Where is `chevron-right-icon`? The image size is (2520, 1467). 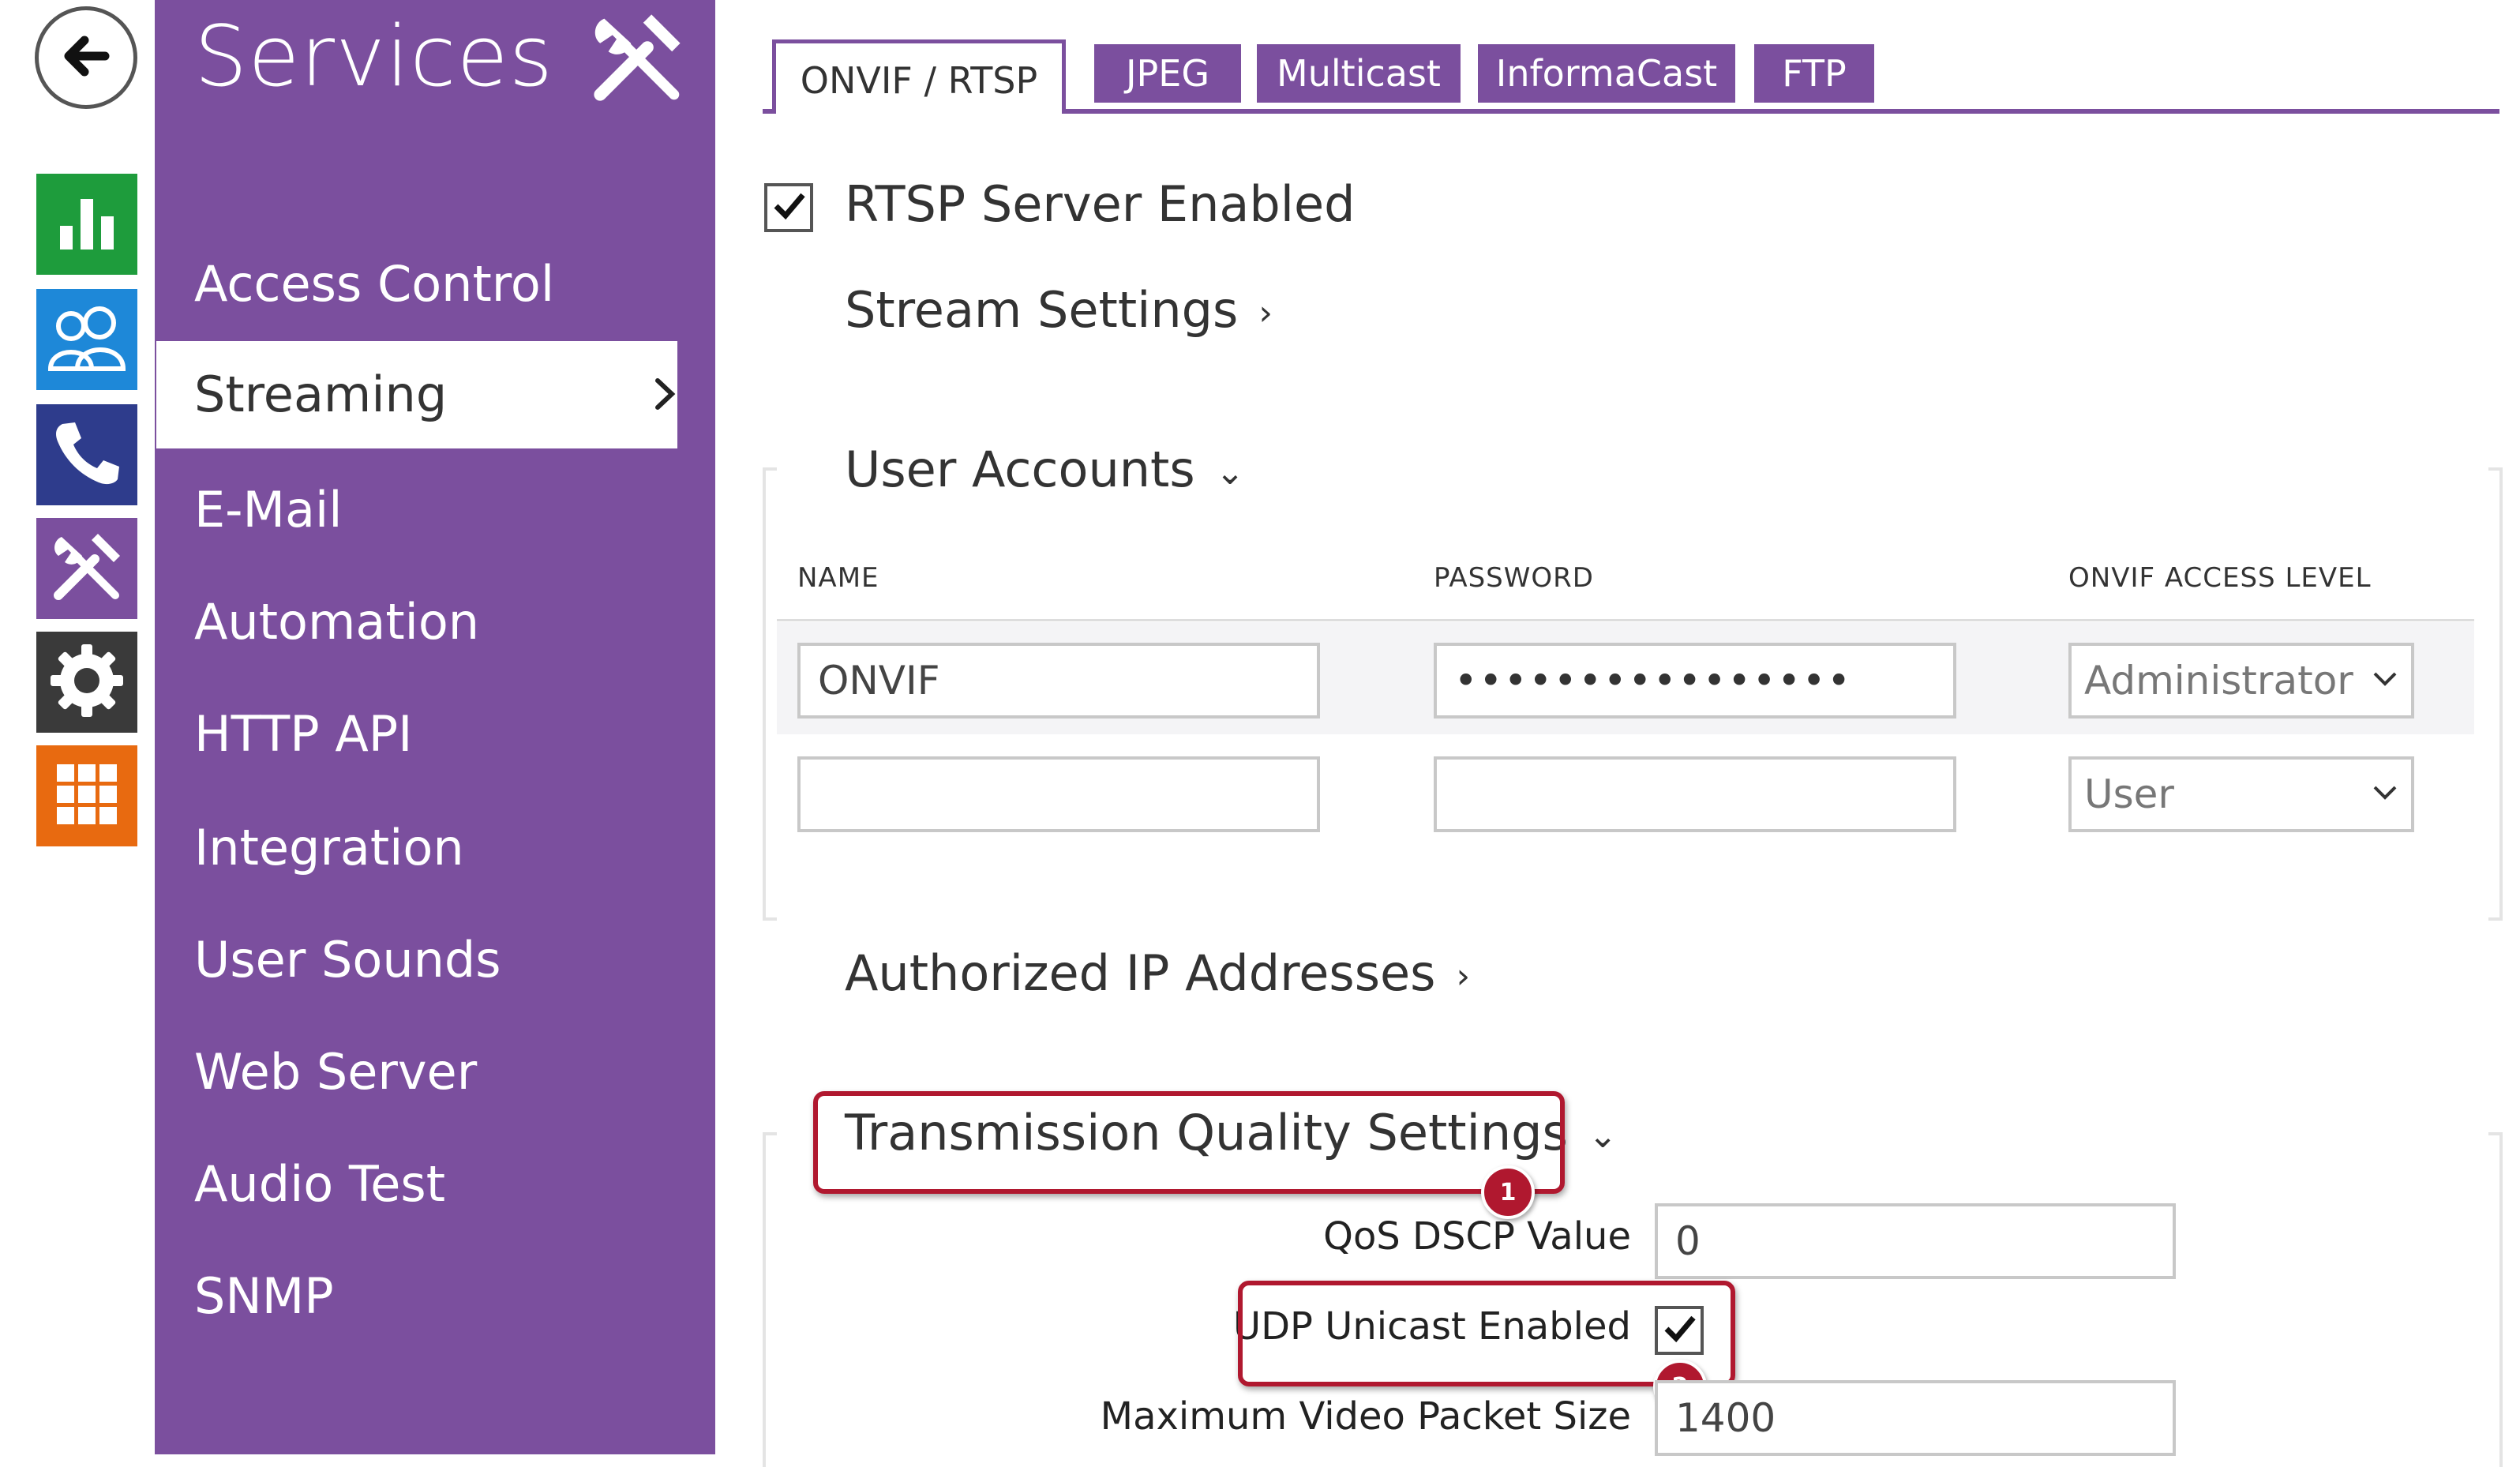 chevron-right-icon is located at coordinates (665, 394).